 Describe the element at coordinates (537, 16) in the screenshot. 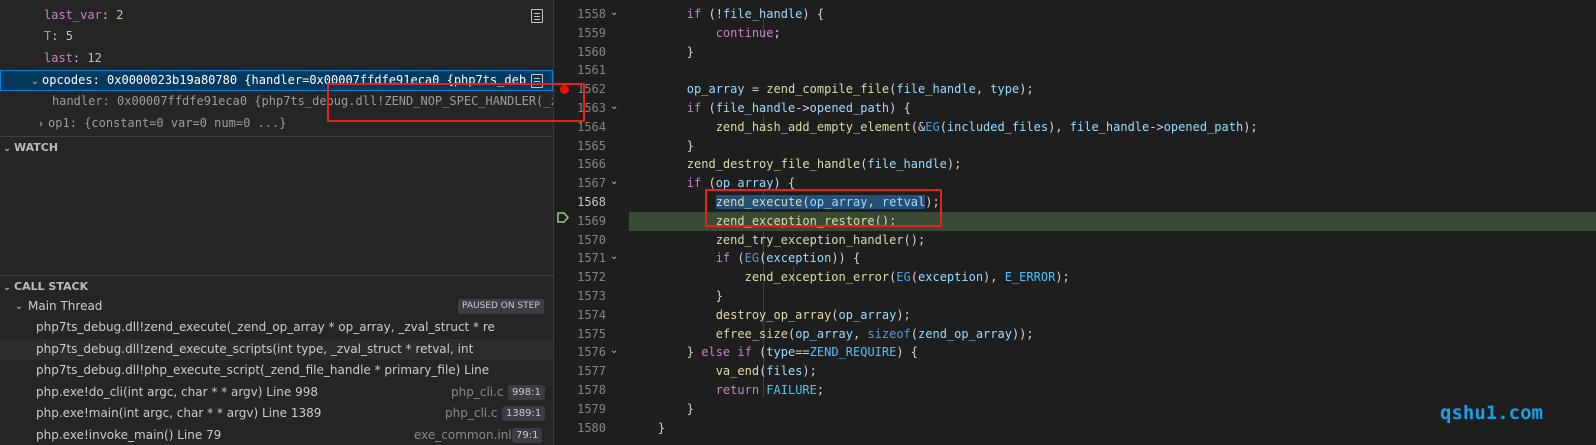

I see `view-binary-data-icon` at that location.